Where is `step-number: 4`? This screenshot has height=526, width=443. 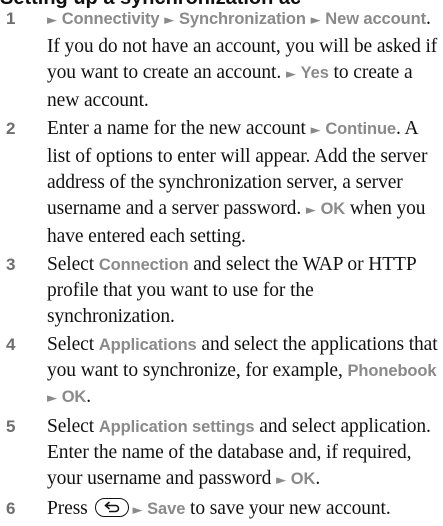 step-number: 4 is located at coordinates (11, 344).